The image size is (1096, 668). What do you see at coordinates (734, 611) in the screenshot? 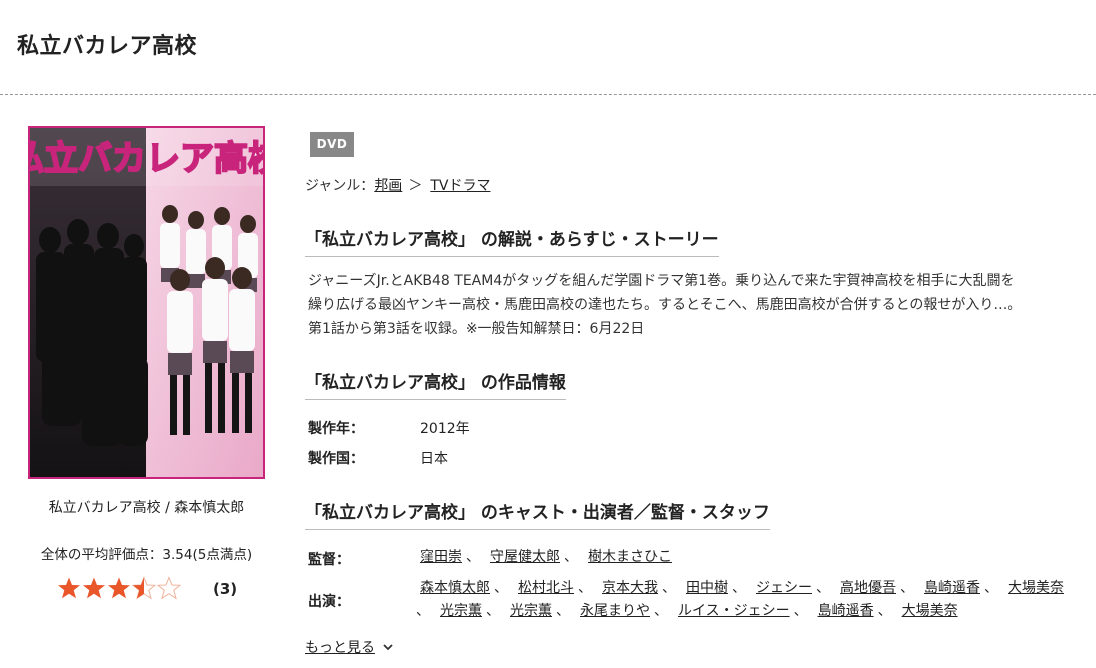
I see `cast-link: ルイス・ジェシー` at bounding box center [734, 611].